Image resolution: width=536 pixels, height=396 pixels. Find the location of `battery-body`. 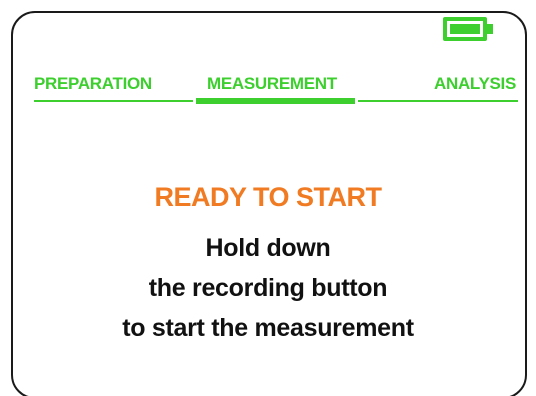

battery-body is located at coordinates (465, 29).